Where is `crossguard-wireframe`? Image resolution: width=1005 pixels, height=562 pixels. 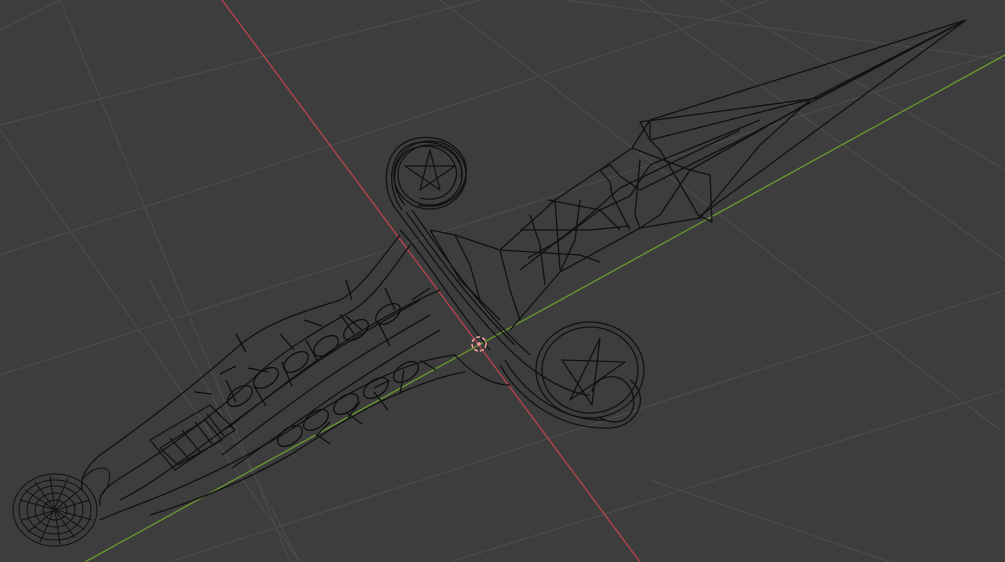 crossguard-wireframe is located at coordinates (515, 282).